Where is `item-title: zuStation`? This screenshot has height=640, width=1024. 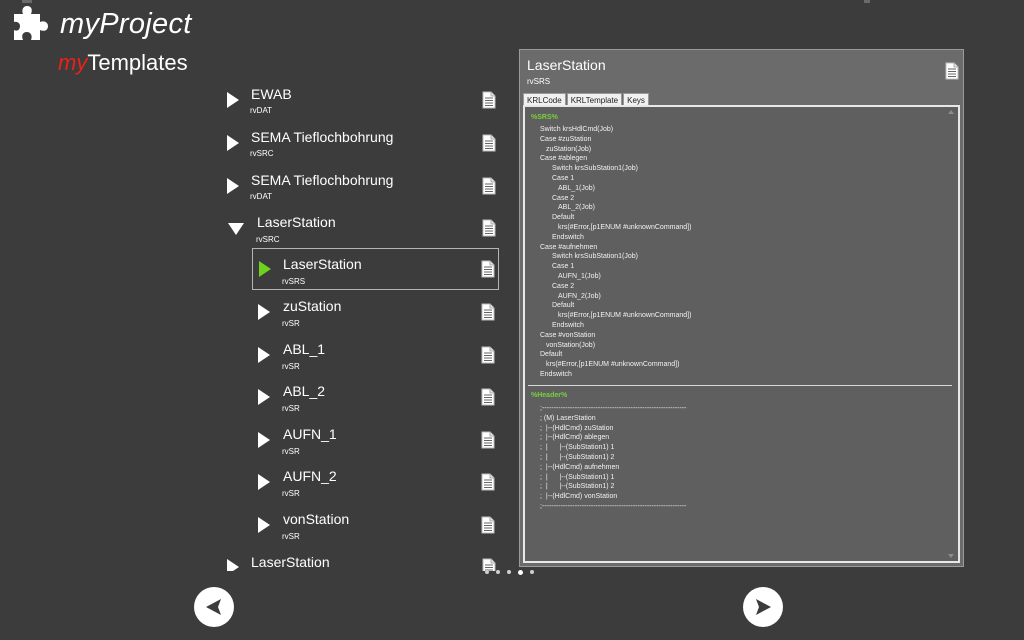
item-title: zuStation is located at coordinates (312, 306).